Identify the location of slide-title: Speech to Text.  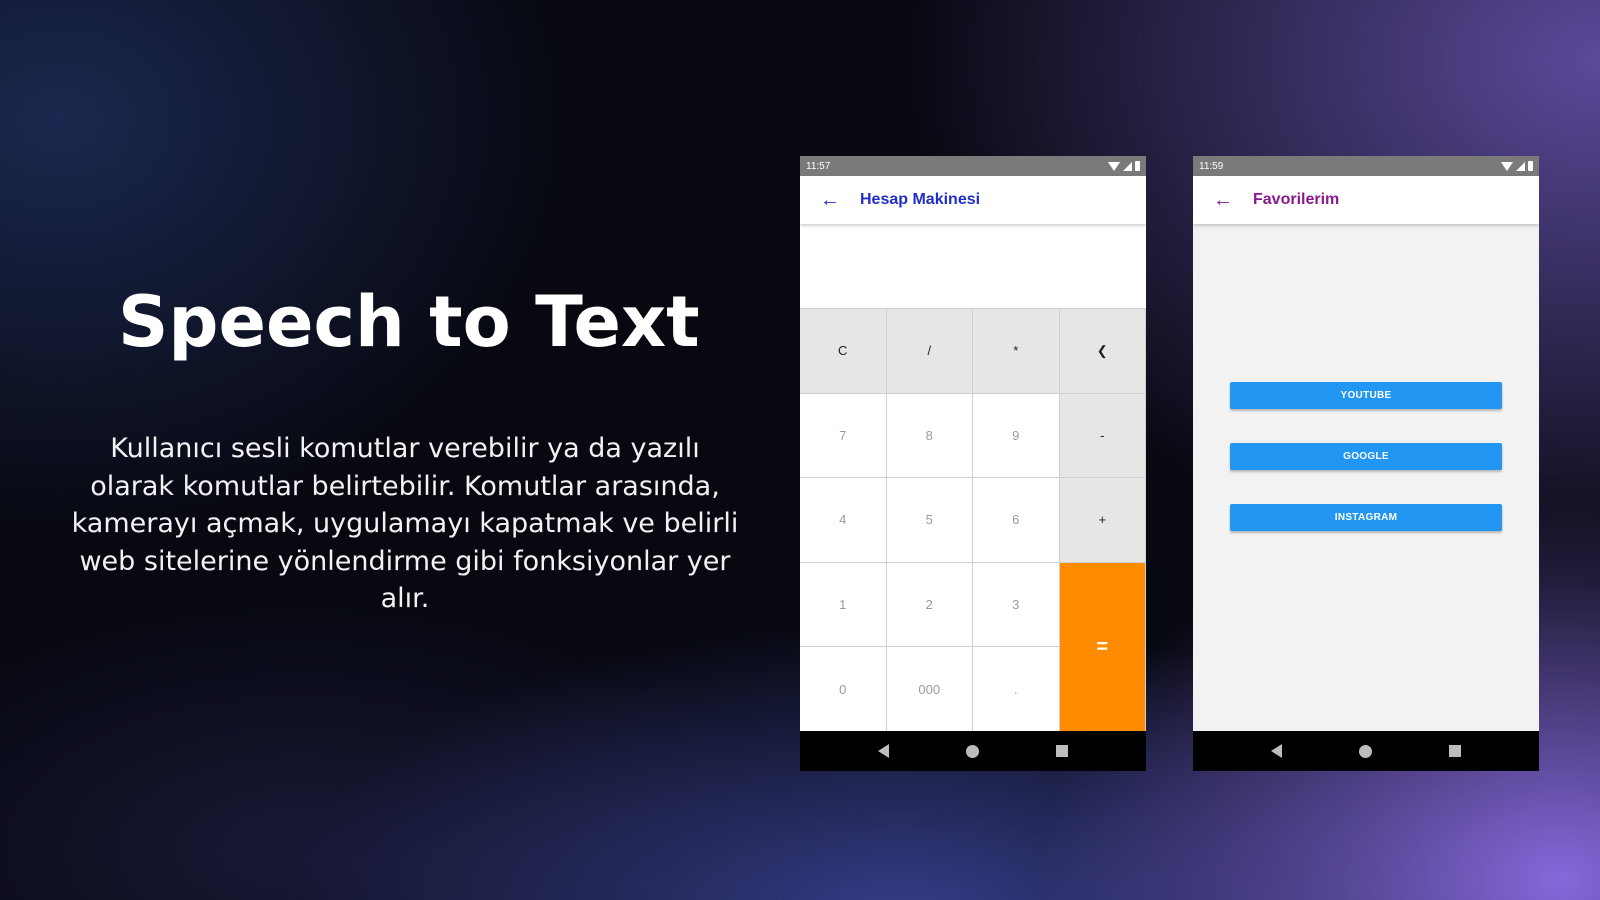
(409, 322).